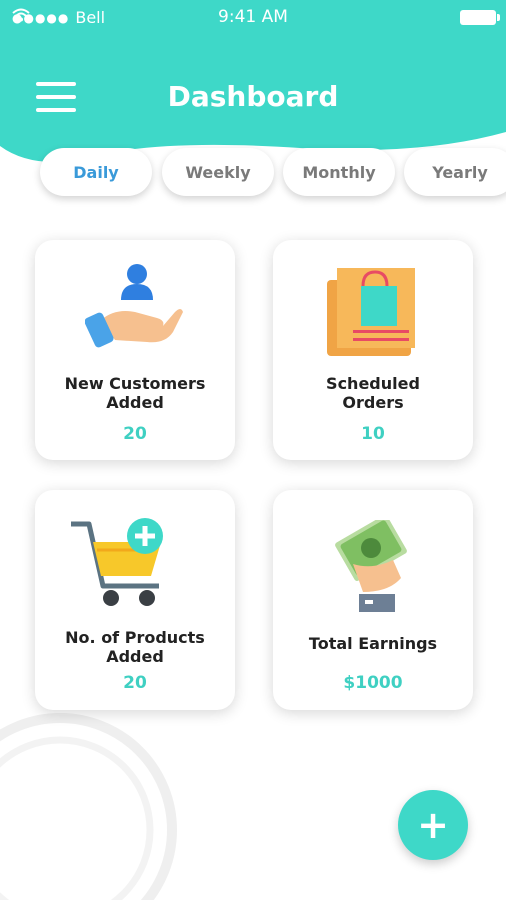 The height and width of the screenshot is (900, 506). I want to click on customer-hand-icon, so click(134, 306).